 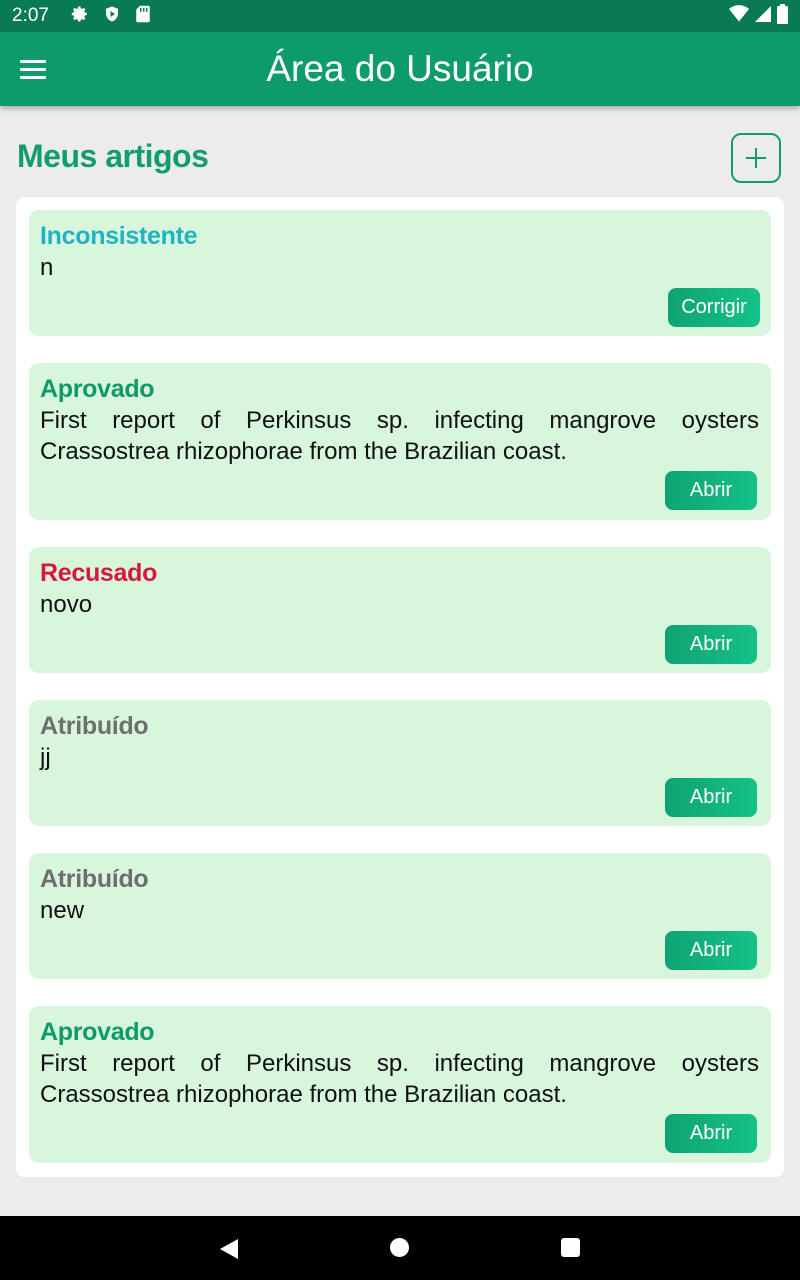 What do you see at coordinates (99, 573) in the screenshot?
I see `article-status: Recusado` at bounding box center [99, 573].